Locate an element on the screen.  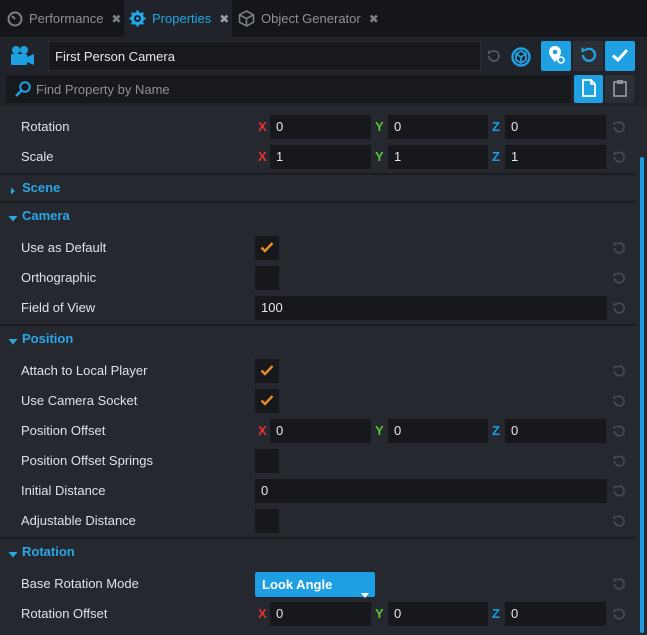
property-label: Position Offset Springs is located at coordinates (87, 460).